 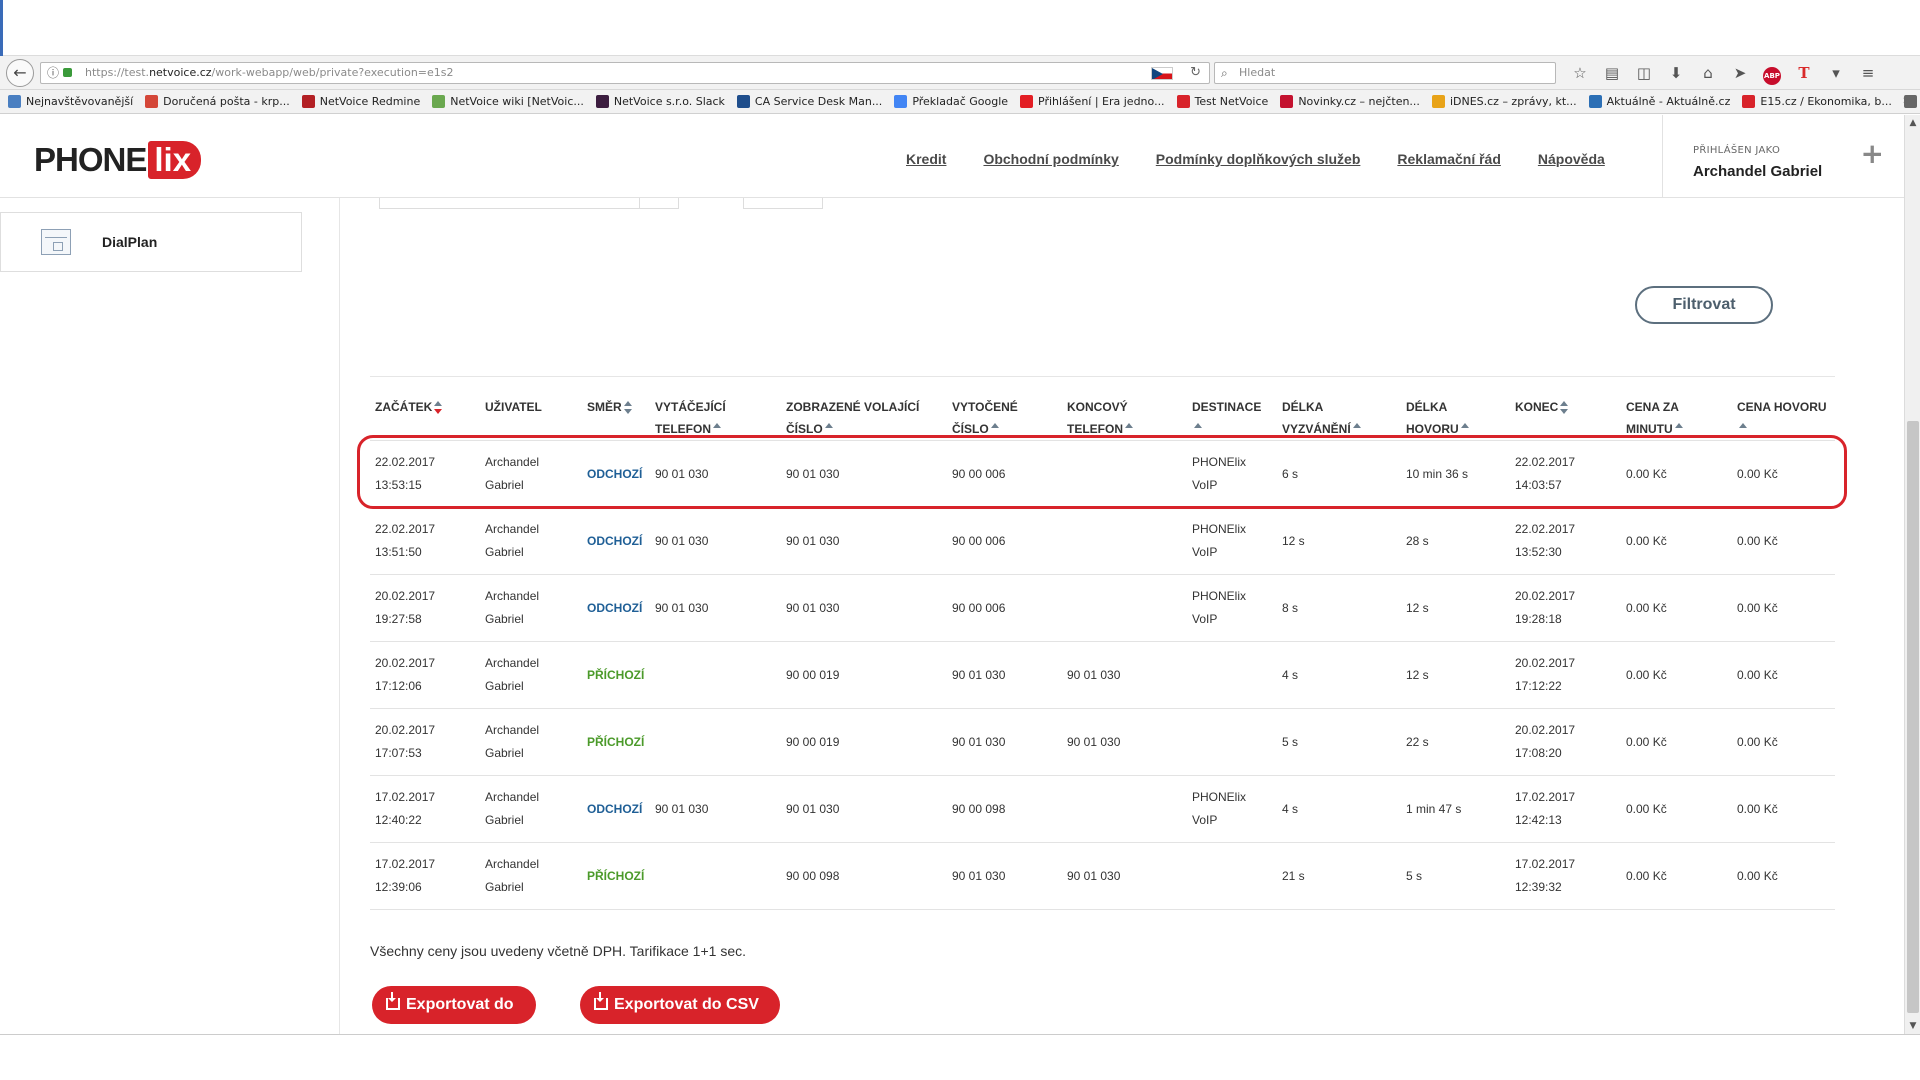 I want to click on export-xls-button: Exportovat do XLS, so click(x=454, y=1005).